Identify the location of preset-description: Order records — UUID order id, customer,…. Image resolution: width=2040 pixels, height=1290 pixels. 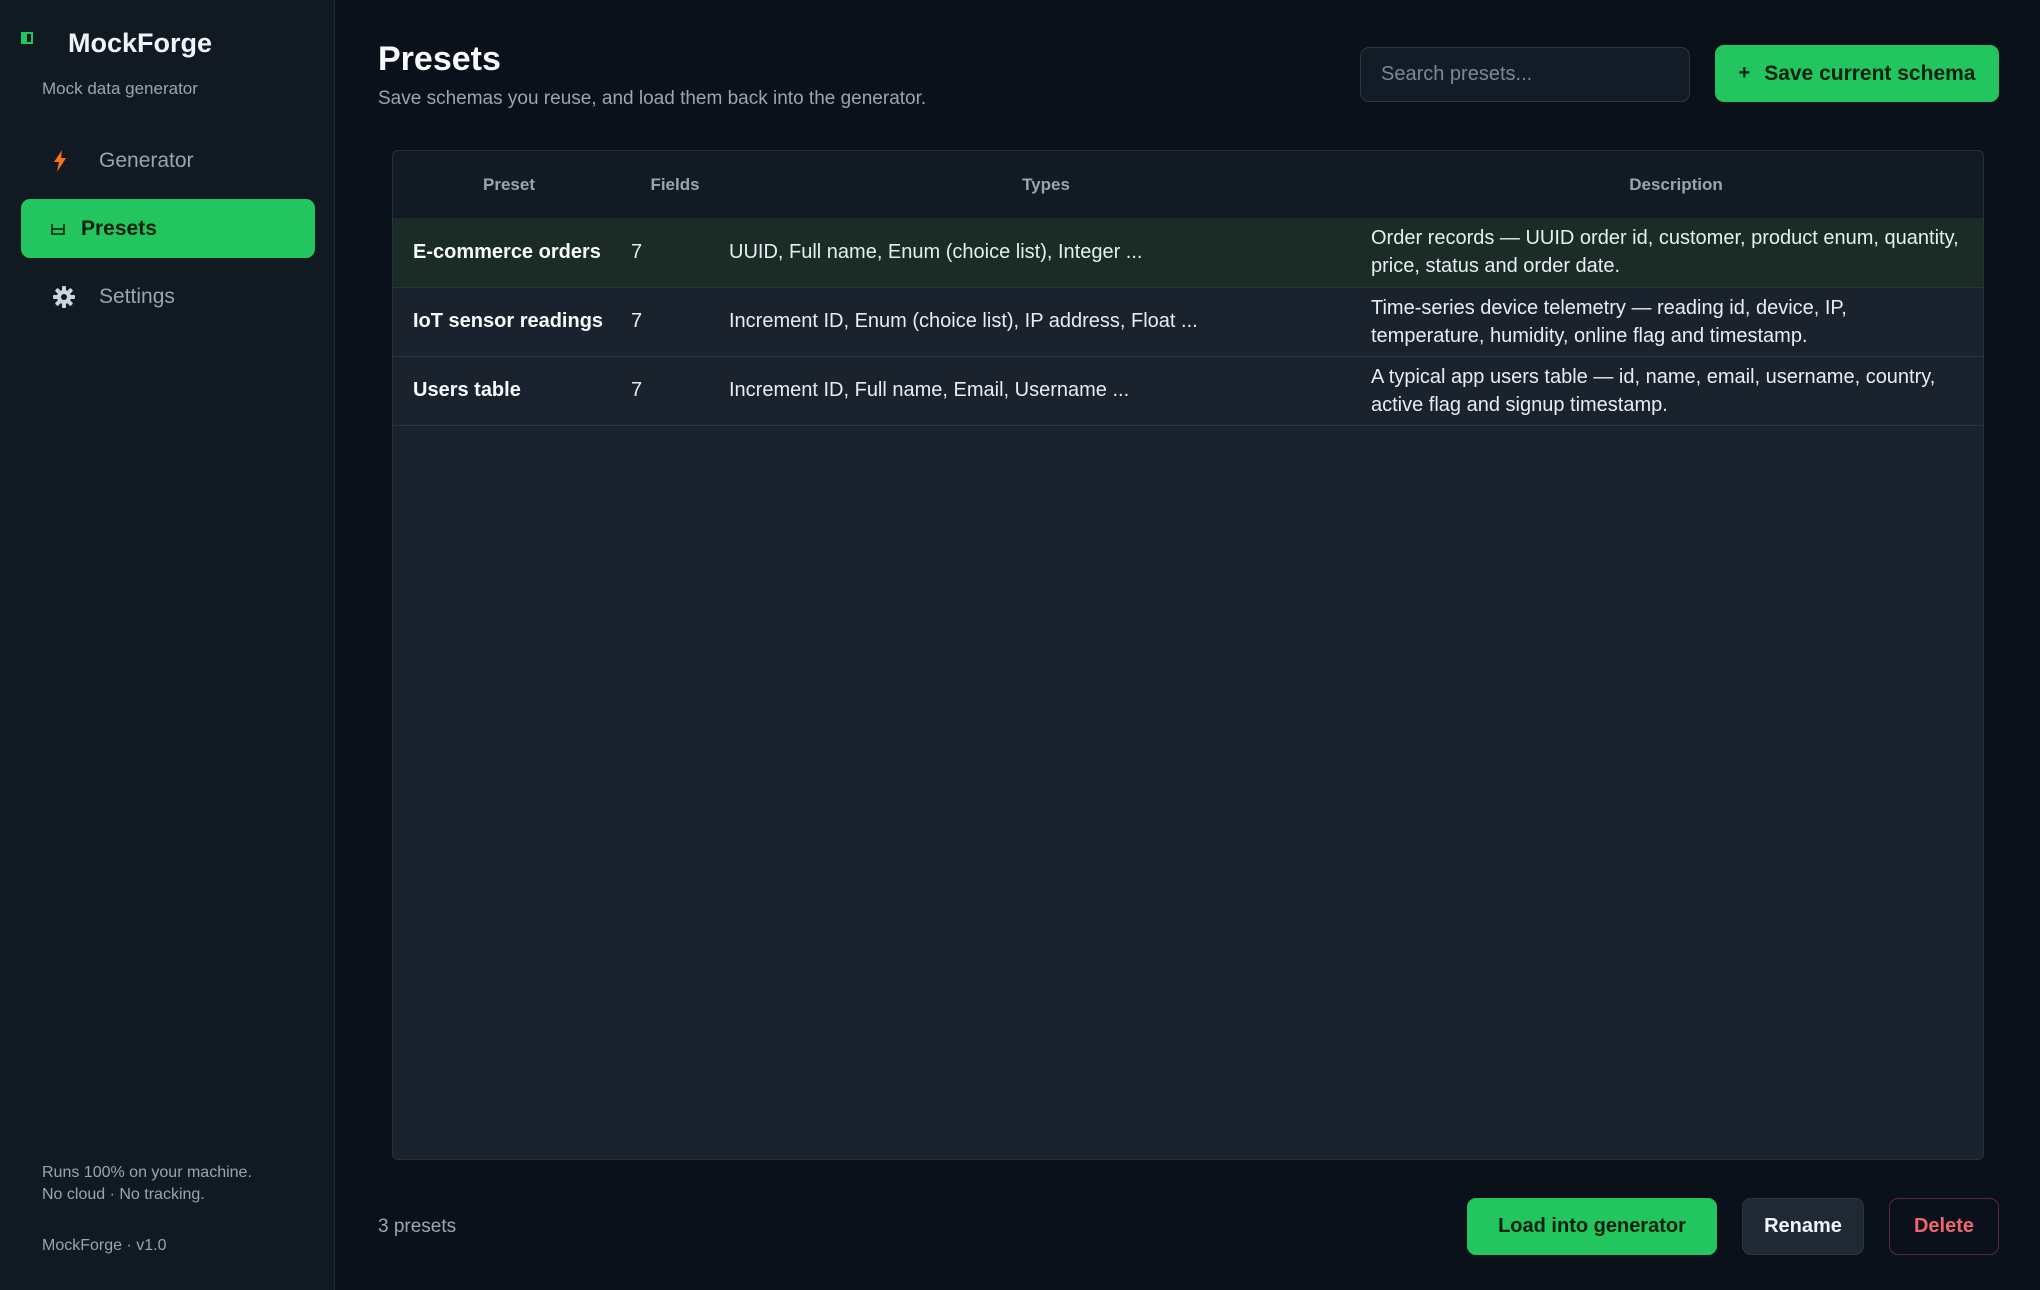
(1665, 252).